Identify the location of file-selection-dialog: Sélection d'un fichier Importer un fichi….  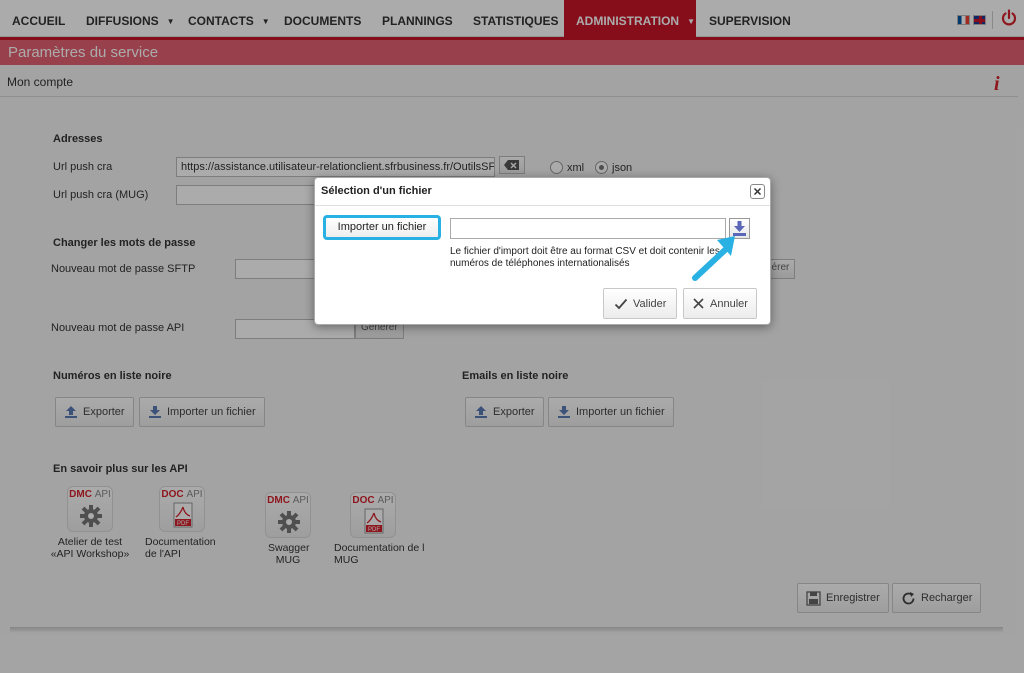
(542, 251).